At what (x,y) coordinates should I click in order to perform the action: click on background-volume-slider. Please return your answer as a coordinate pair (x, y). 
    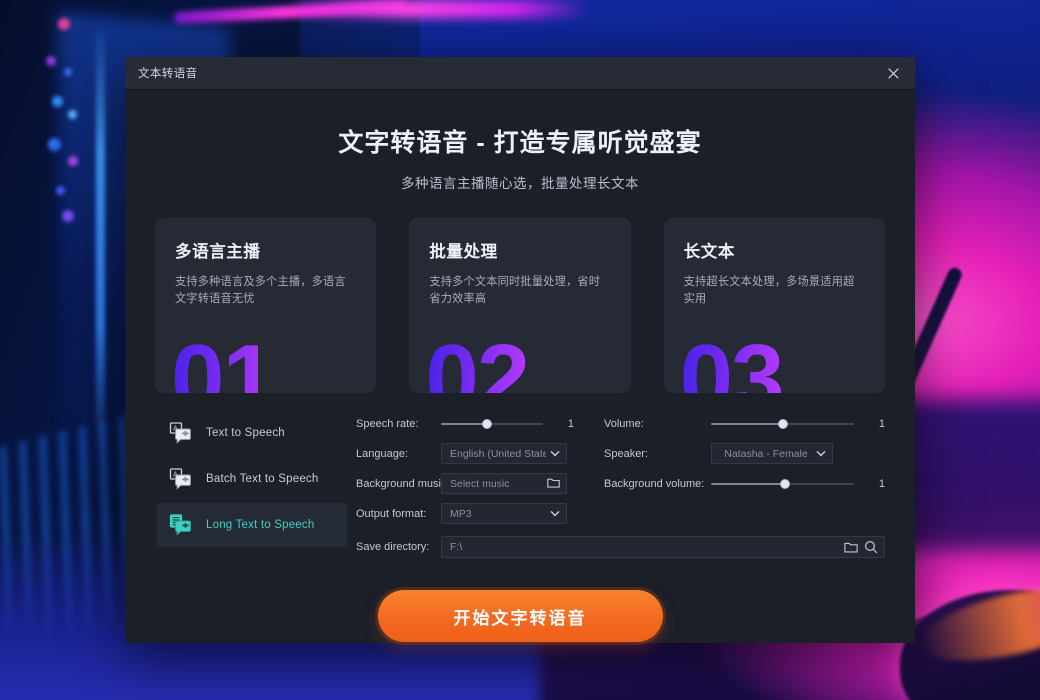
    Looking at the image, I should click on (782, 484).